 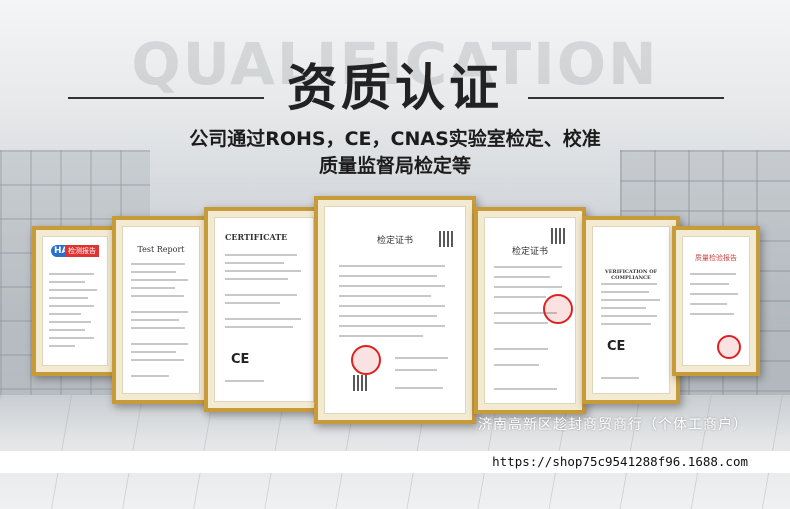 I want to click on shop-watermark: 济南高新区趁封商贸商行（个体工商户）, so click(x=613, y=425).